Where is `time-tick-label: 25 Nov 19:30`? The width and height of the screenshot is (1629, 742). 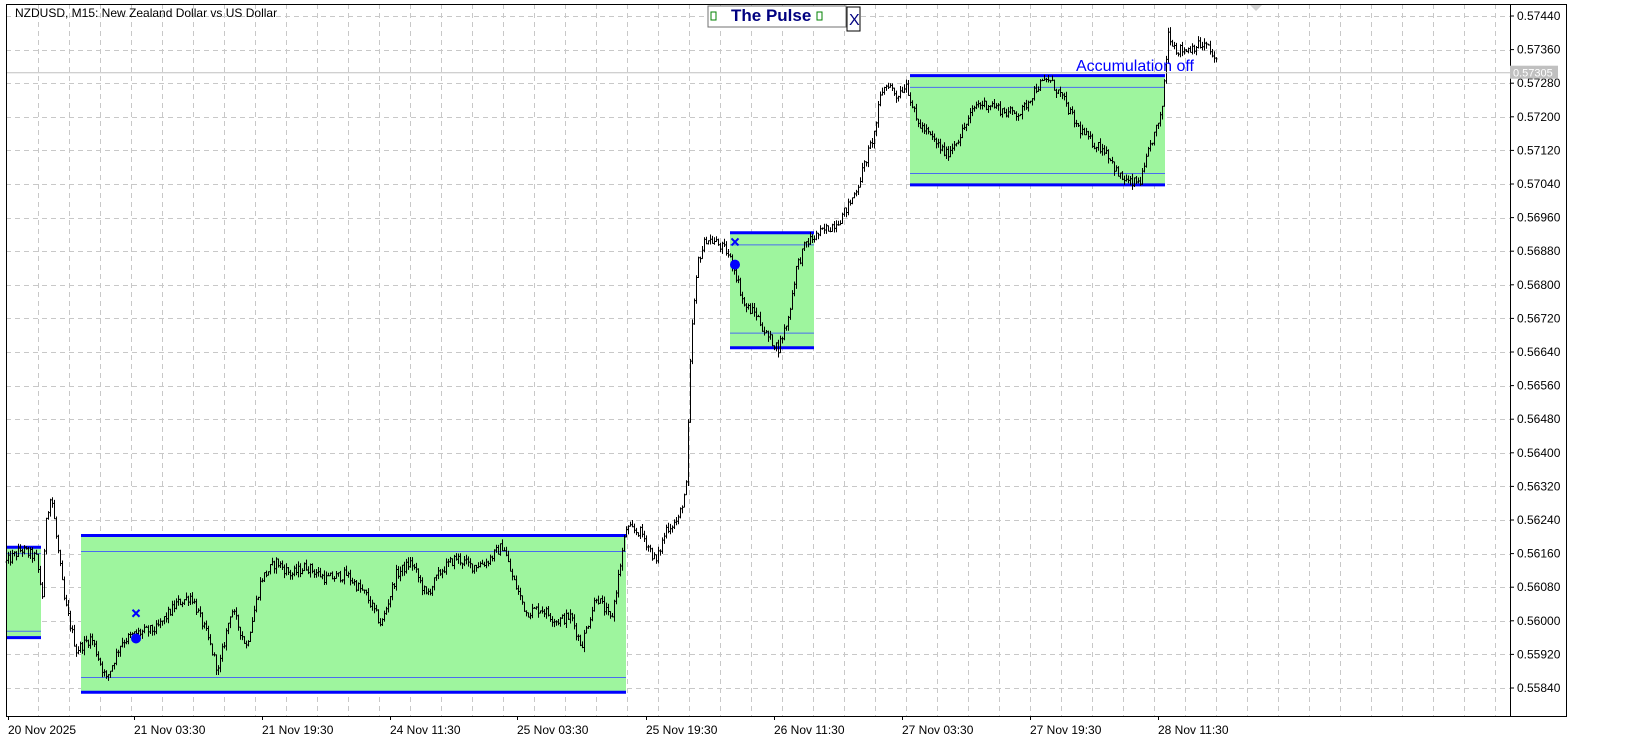 time-tick-label: 25 Nov 19:30 is located at coordinates (682, 730).